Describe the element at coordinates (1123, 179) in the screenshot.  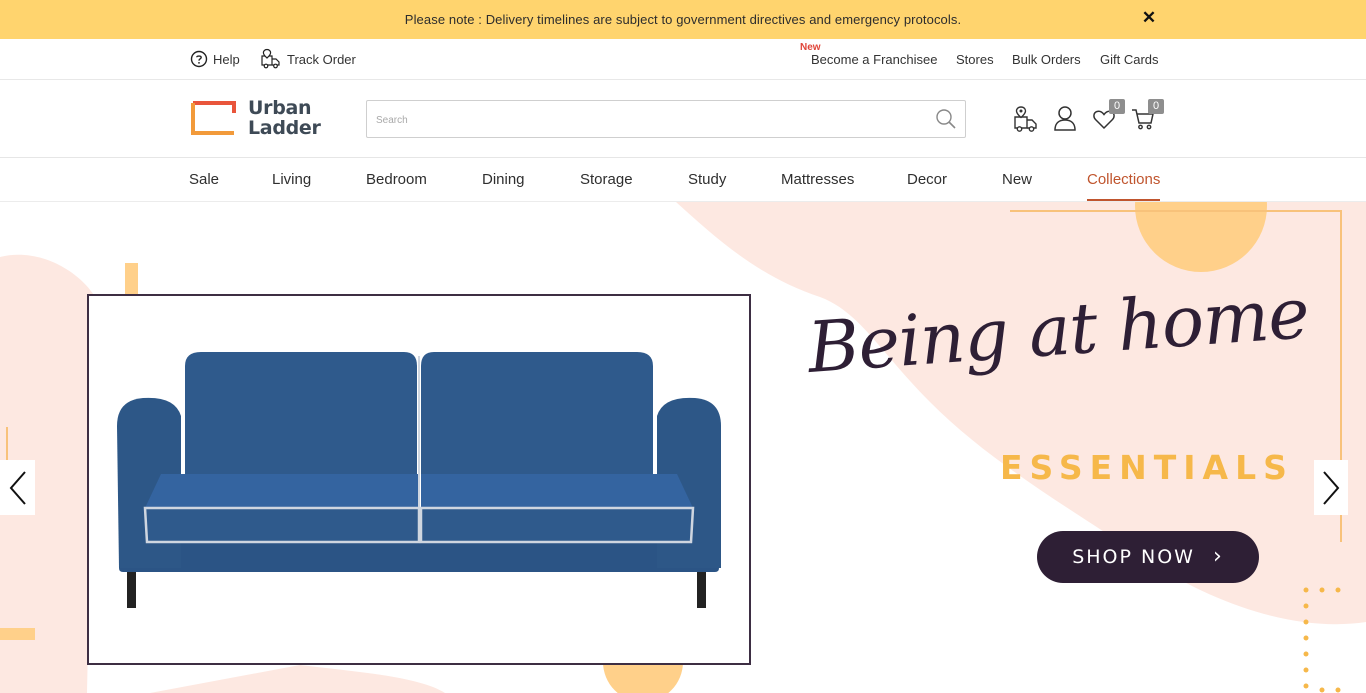
I see `nav-item-collections: Collections` at that location.